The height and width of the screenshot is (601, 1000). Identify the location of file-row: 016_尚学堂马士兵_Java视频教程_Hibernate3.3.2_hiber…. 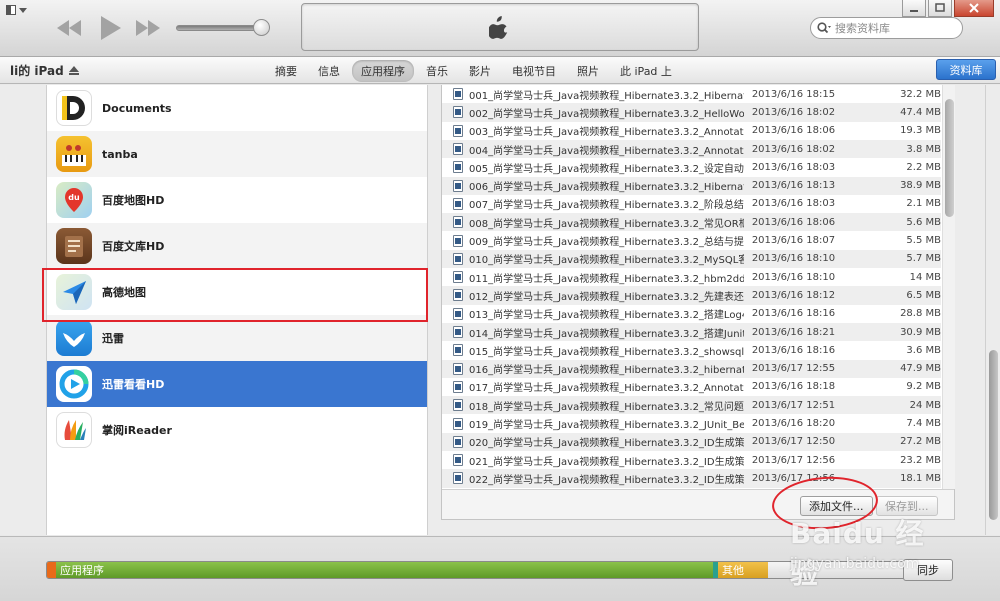
(691, 368).